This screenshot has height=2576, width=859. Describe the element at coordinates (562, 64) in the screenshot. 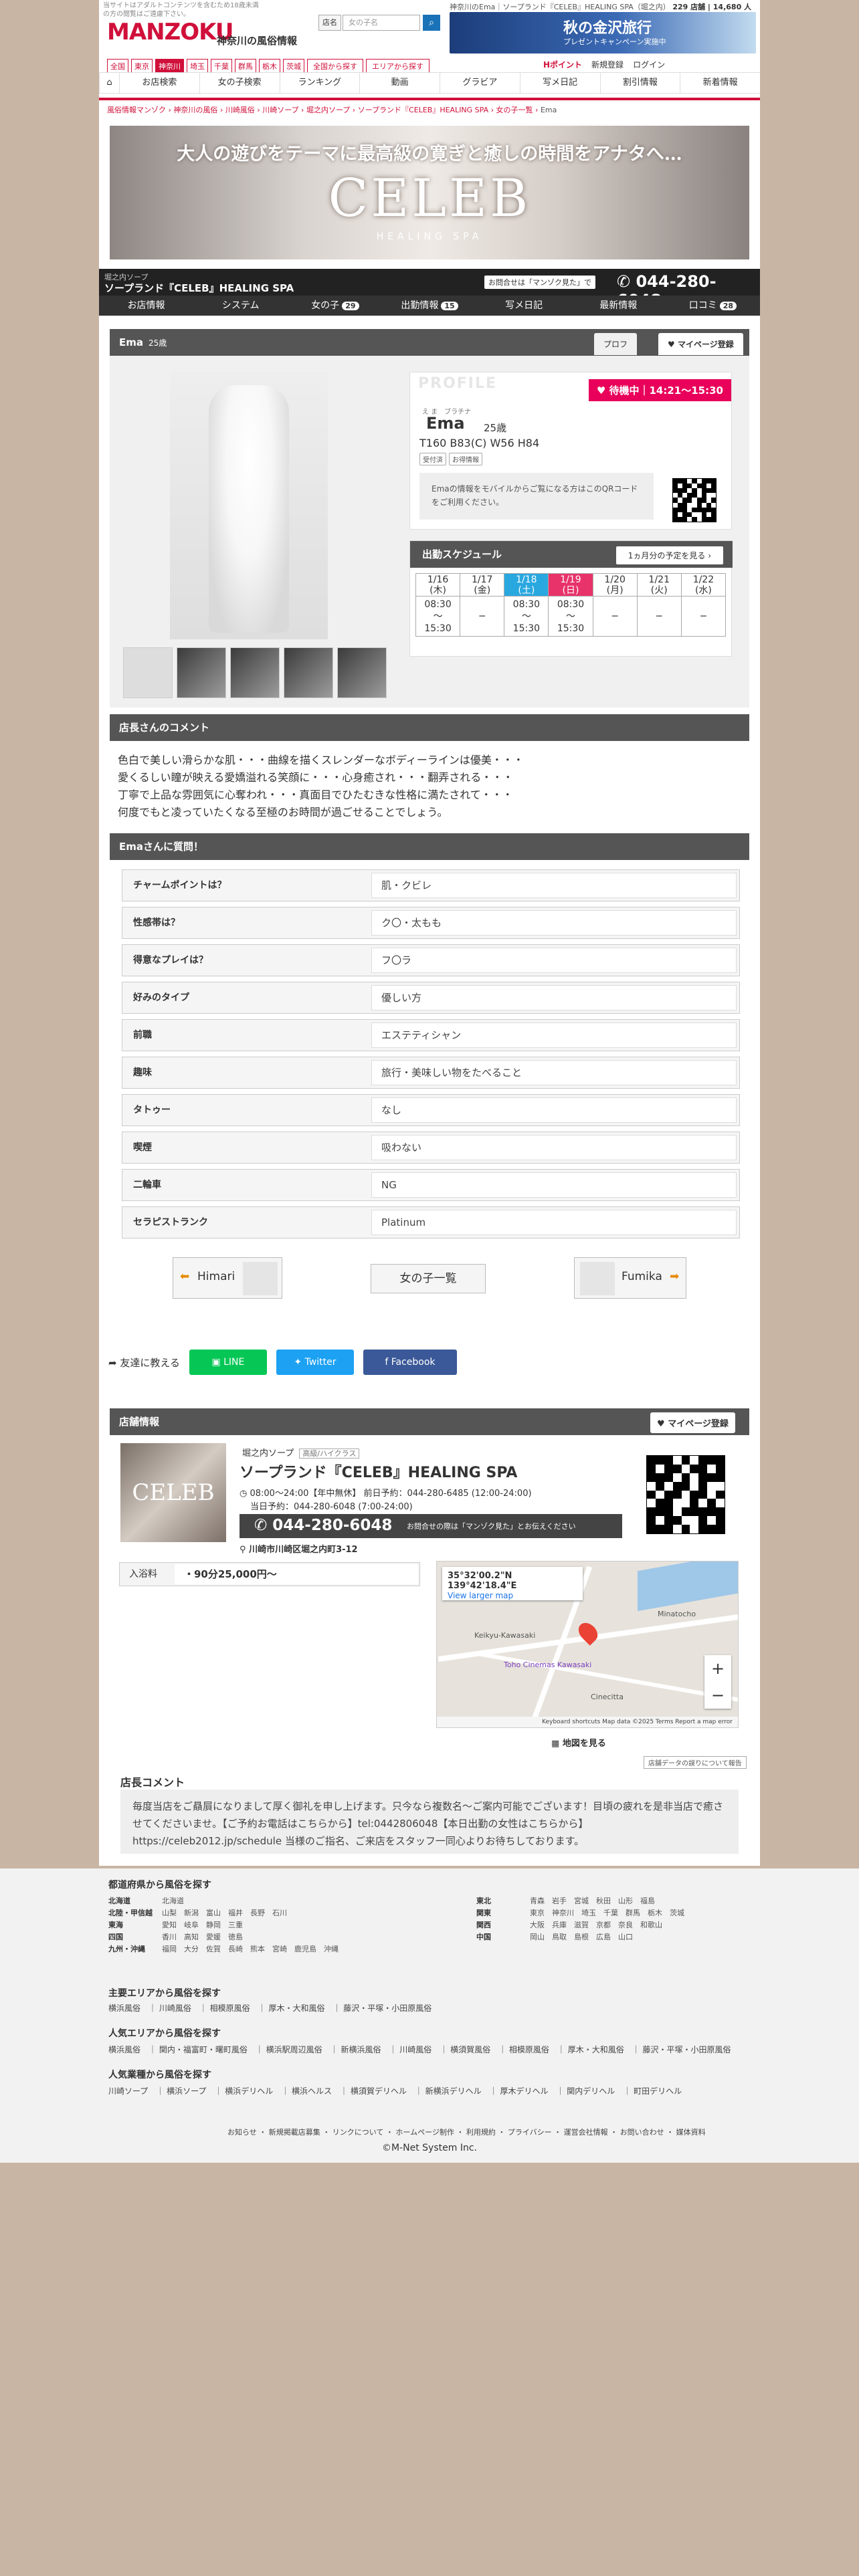

I see `points-link: Hポイント` at that location.